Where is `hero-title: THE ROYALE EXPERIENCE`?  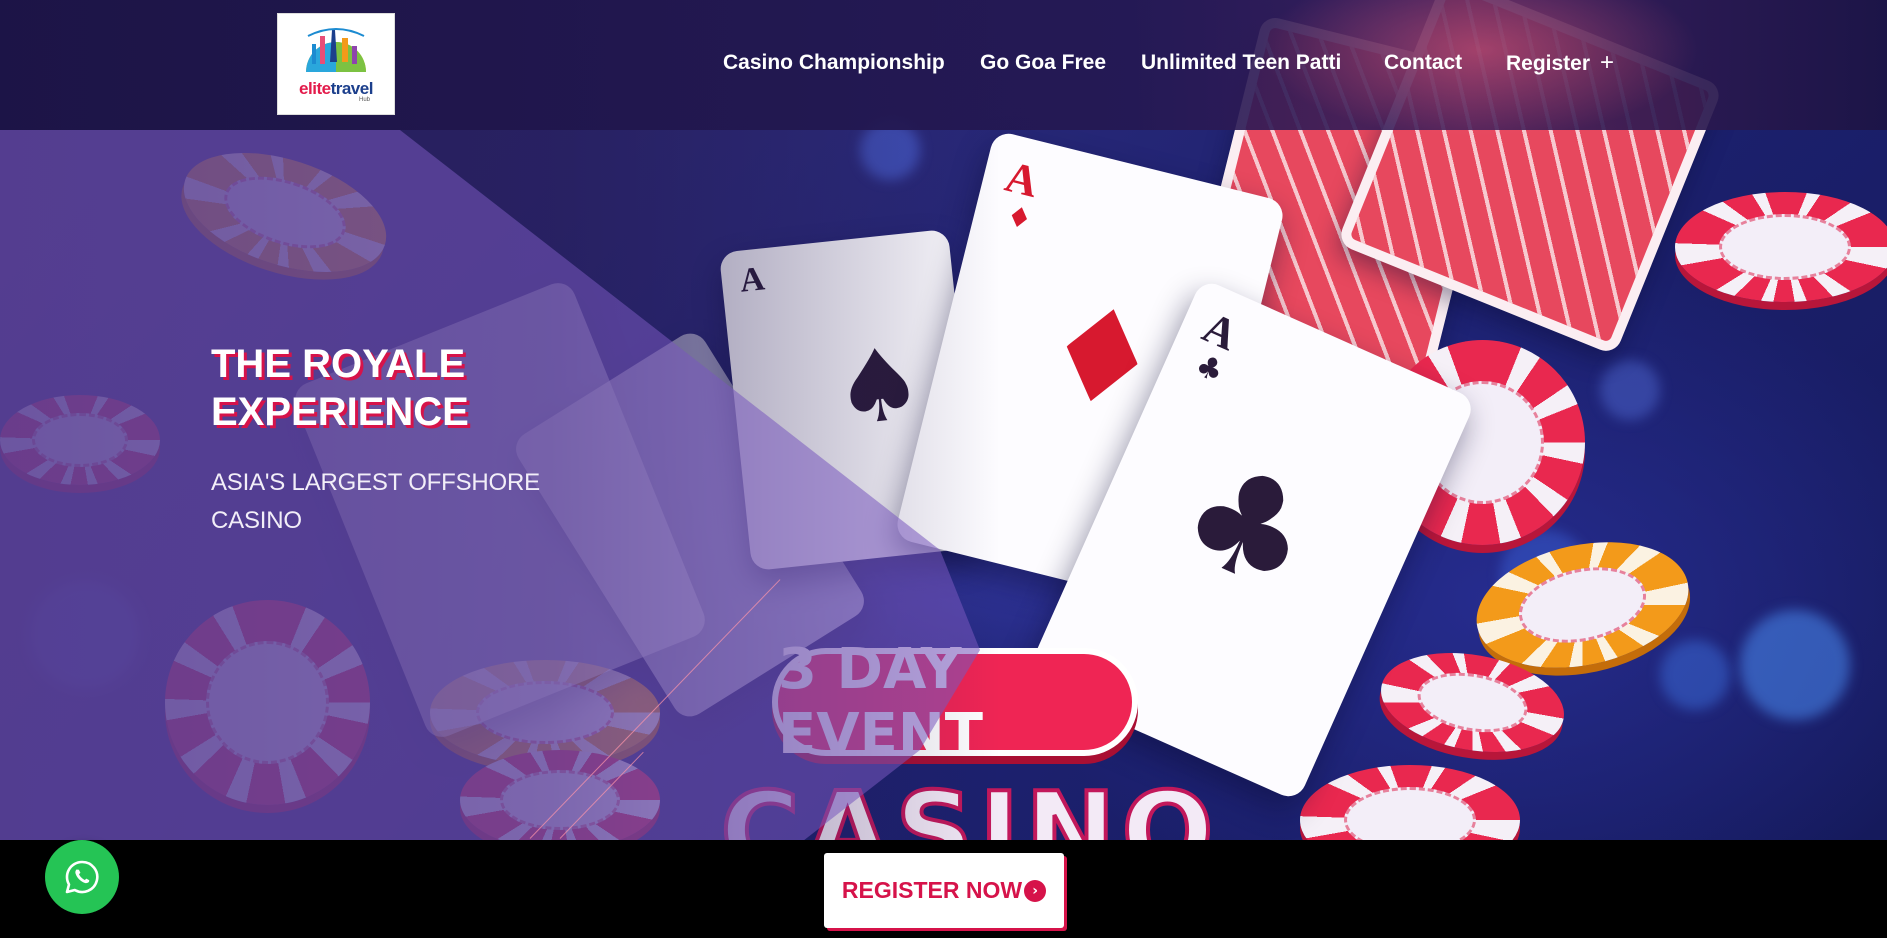
hero-title: THE ROYALE EXPERIENCE is located at coordinates (451, 388).